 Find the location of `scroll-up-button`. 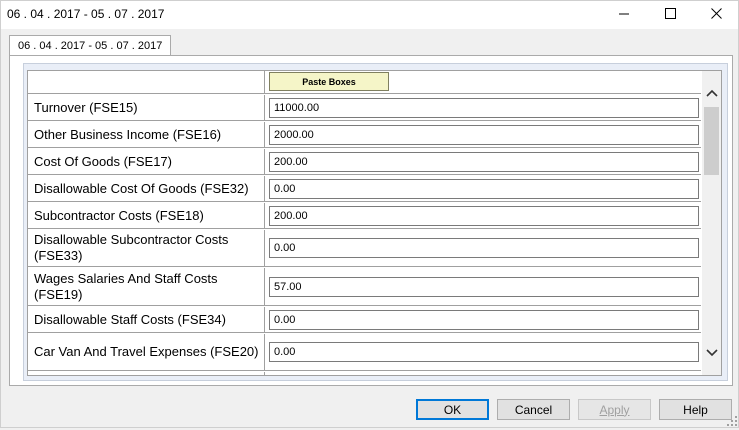

scroll-up-button is located at coordinates (711, 93).